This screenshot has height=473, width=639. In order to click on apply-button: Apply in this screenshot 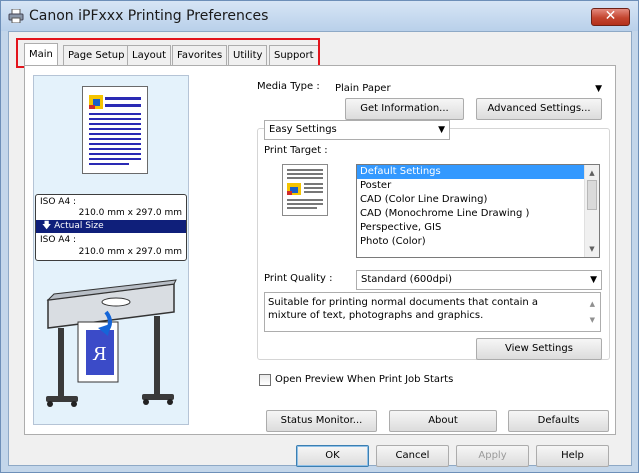, I will do `click(492, 456)`.